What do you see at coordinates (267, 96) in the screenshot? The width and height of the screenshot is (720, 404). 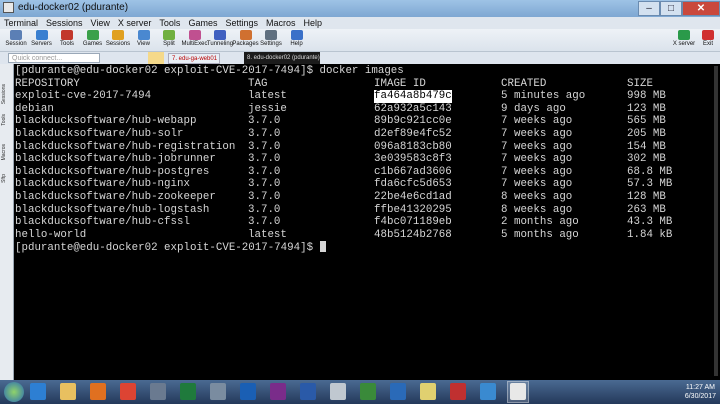 I see `cell-tag: latest` at bounding box center [267, 96].